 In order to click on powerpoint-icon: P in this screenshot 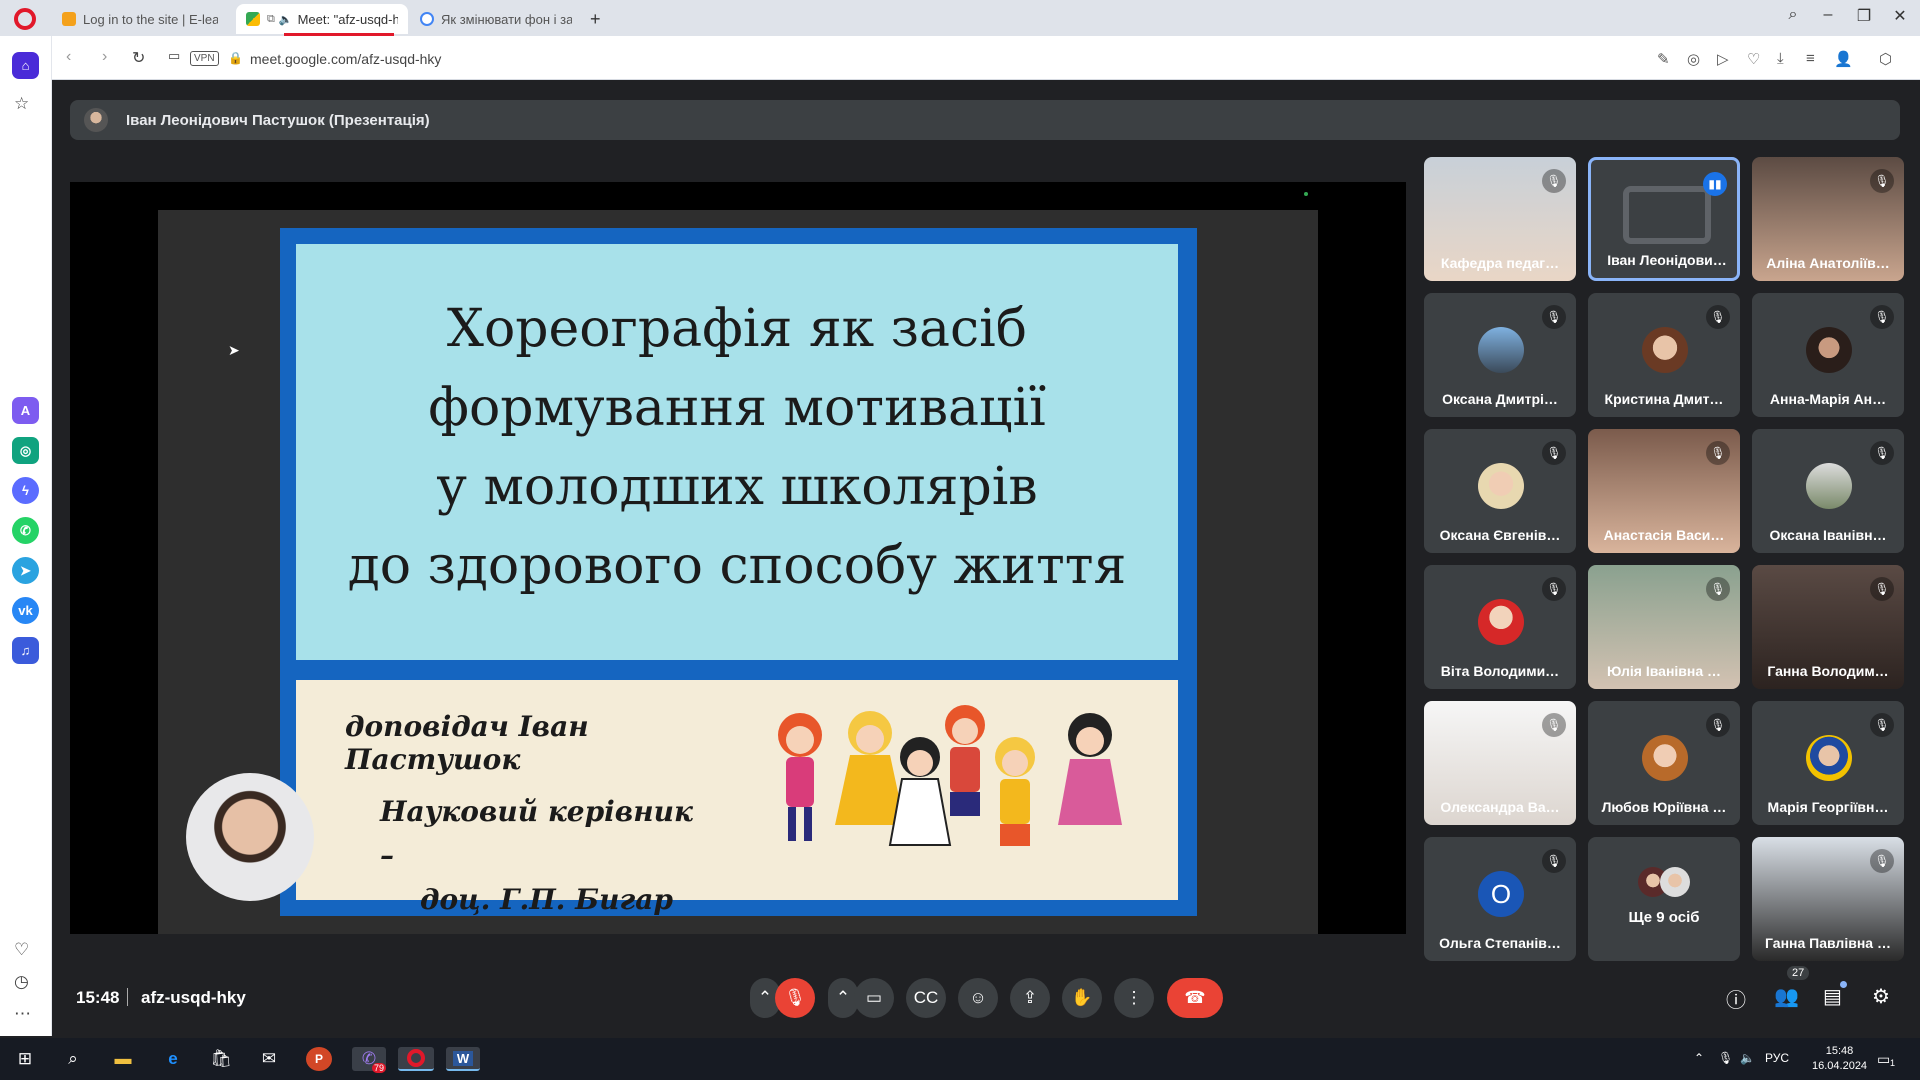, I will do `click(319, 1059)`.